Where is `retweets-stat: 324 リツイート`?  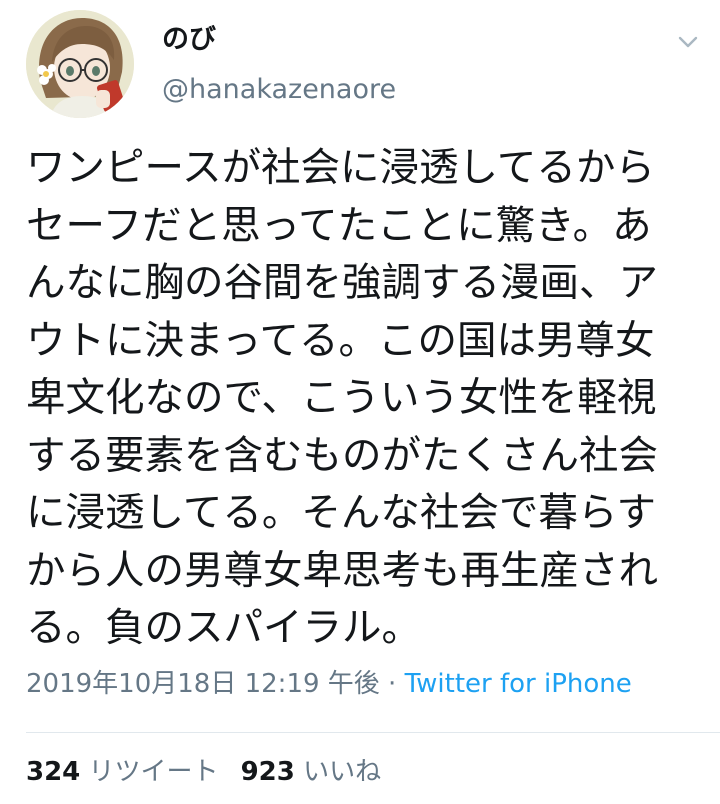
retweets-stat: 324 リツイート is located at coordinates (122, 772).